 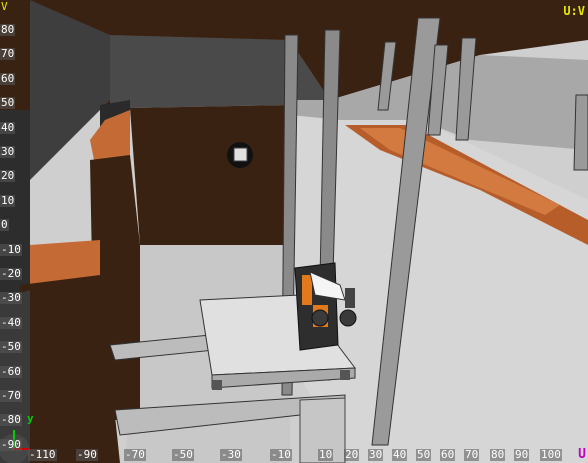 What do you see at coordinates (281, 454) in the screenshot?
I see `x-tick-label: -10` at bounding box center [281, 454].